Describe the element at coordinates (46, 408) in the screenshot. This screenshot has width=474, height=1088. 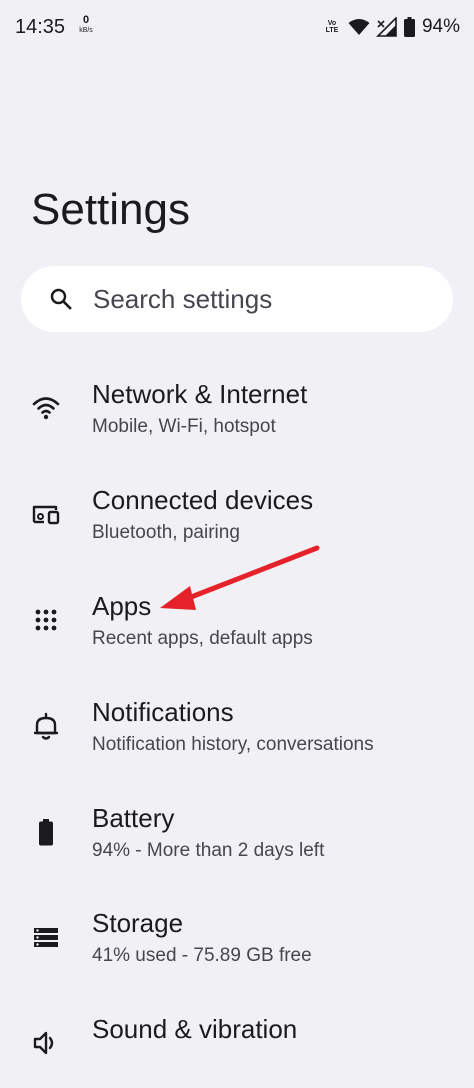
I see `wifi-icon` at that location.